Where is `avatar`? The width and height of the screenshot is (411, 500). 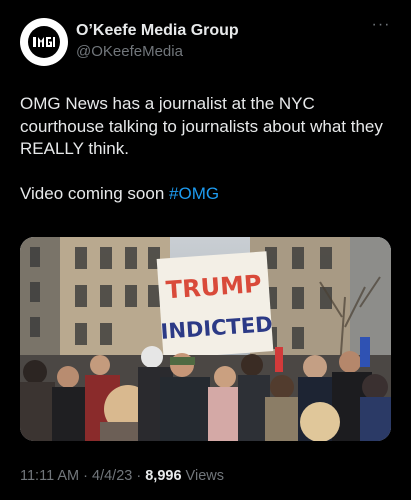 avatar is located at coordinates (44, 42).